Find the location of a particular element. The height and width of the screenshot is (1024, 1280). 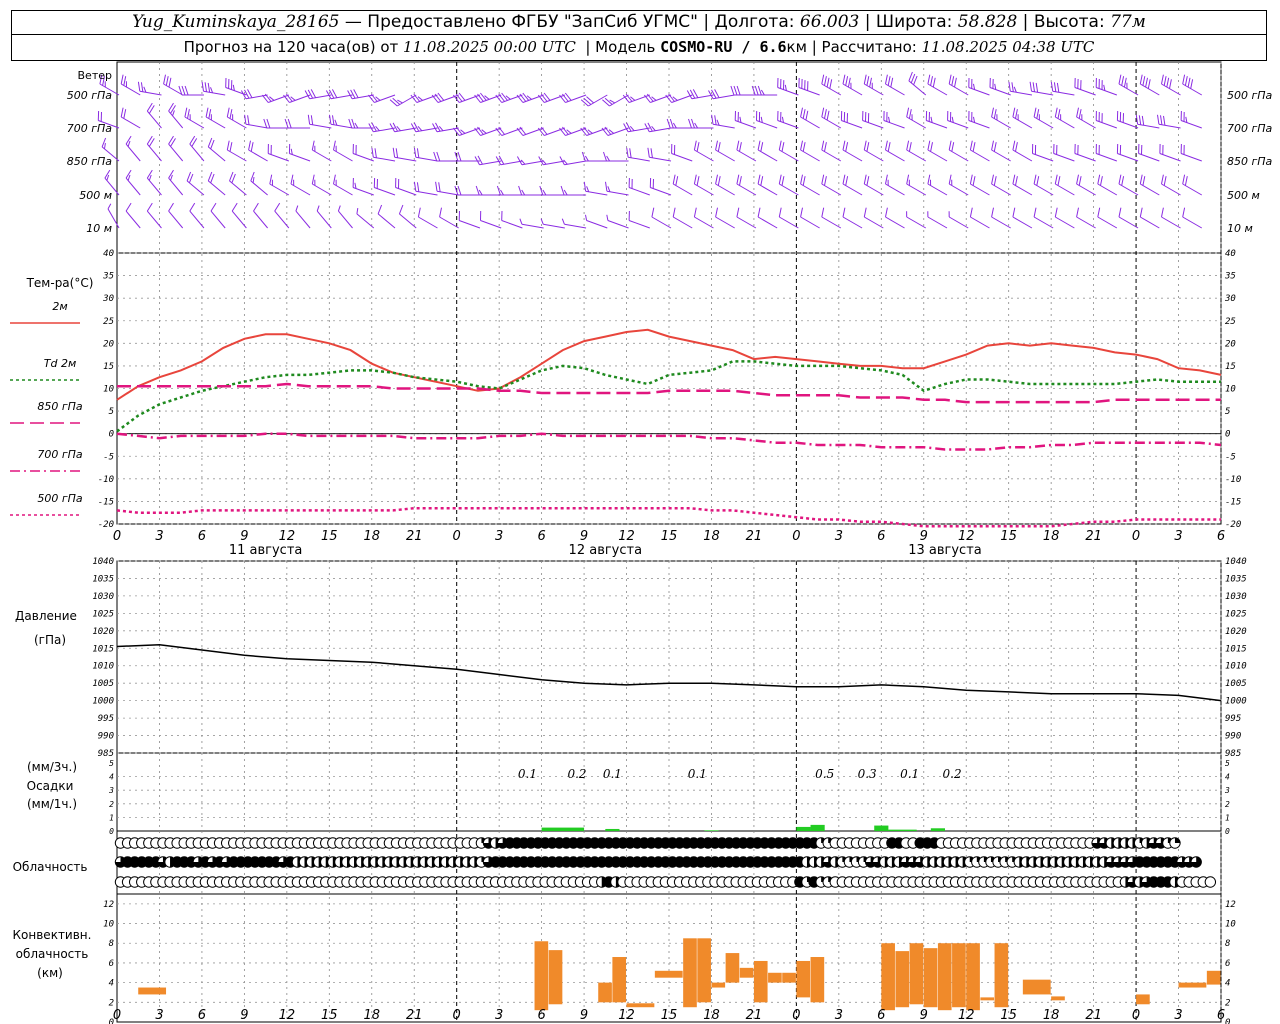

x-tick-upper: 9 is located at coordinates (244, 536).